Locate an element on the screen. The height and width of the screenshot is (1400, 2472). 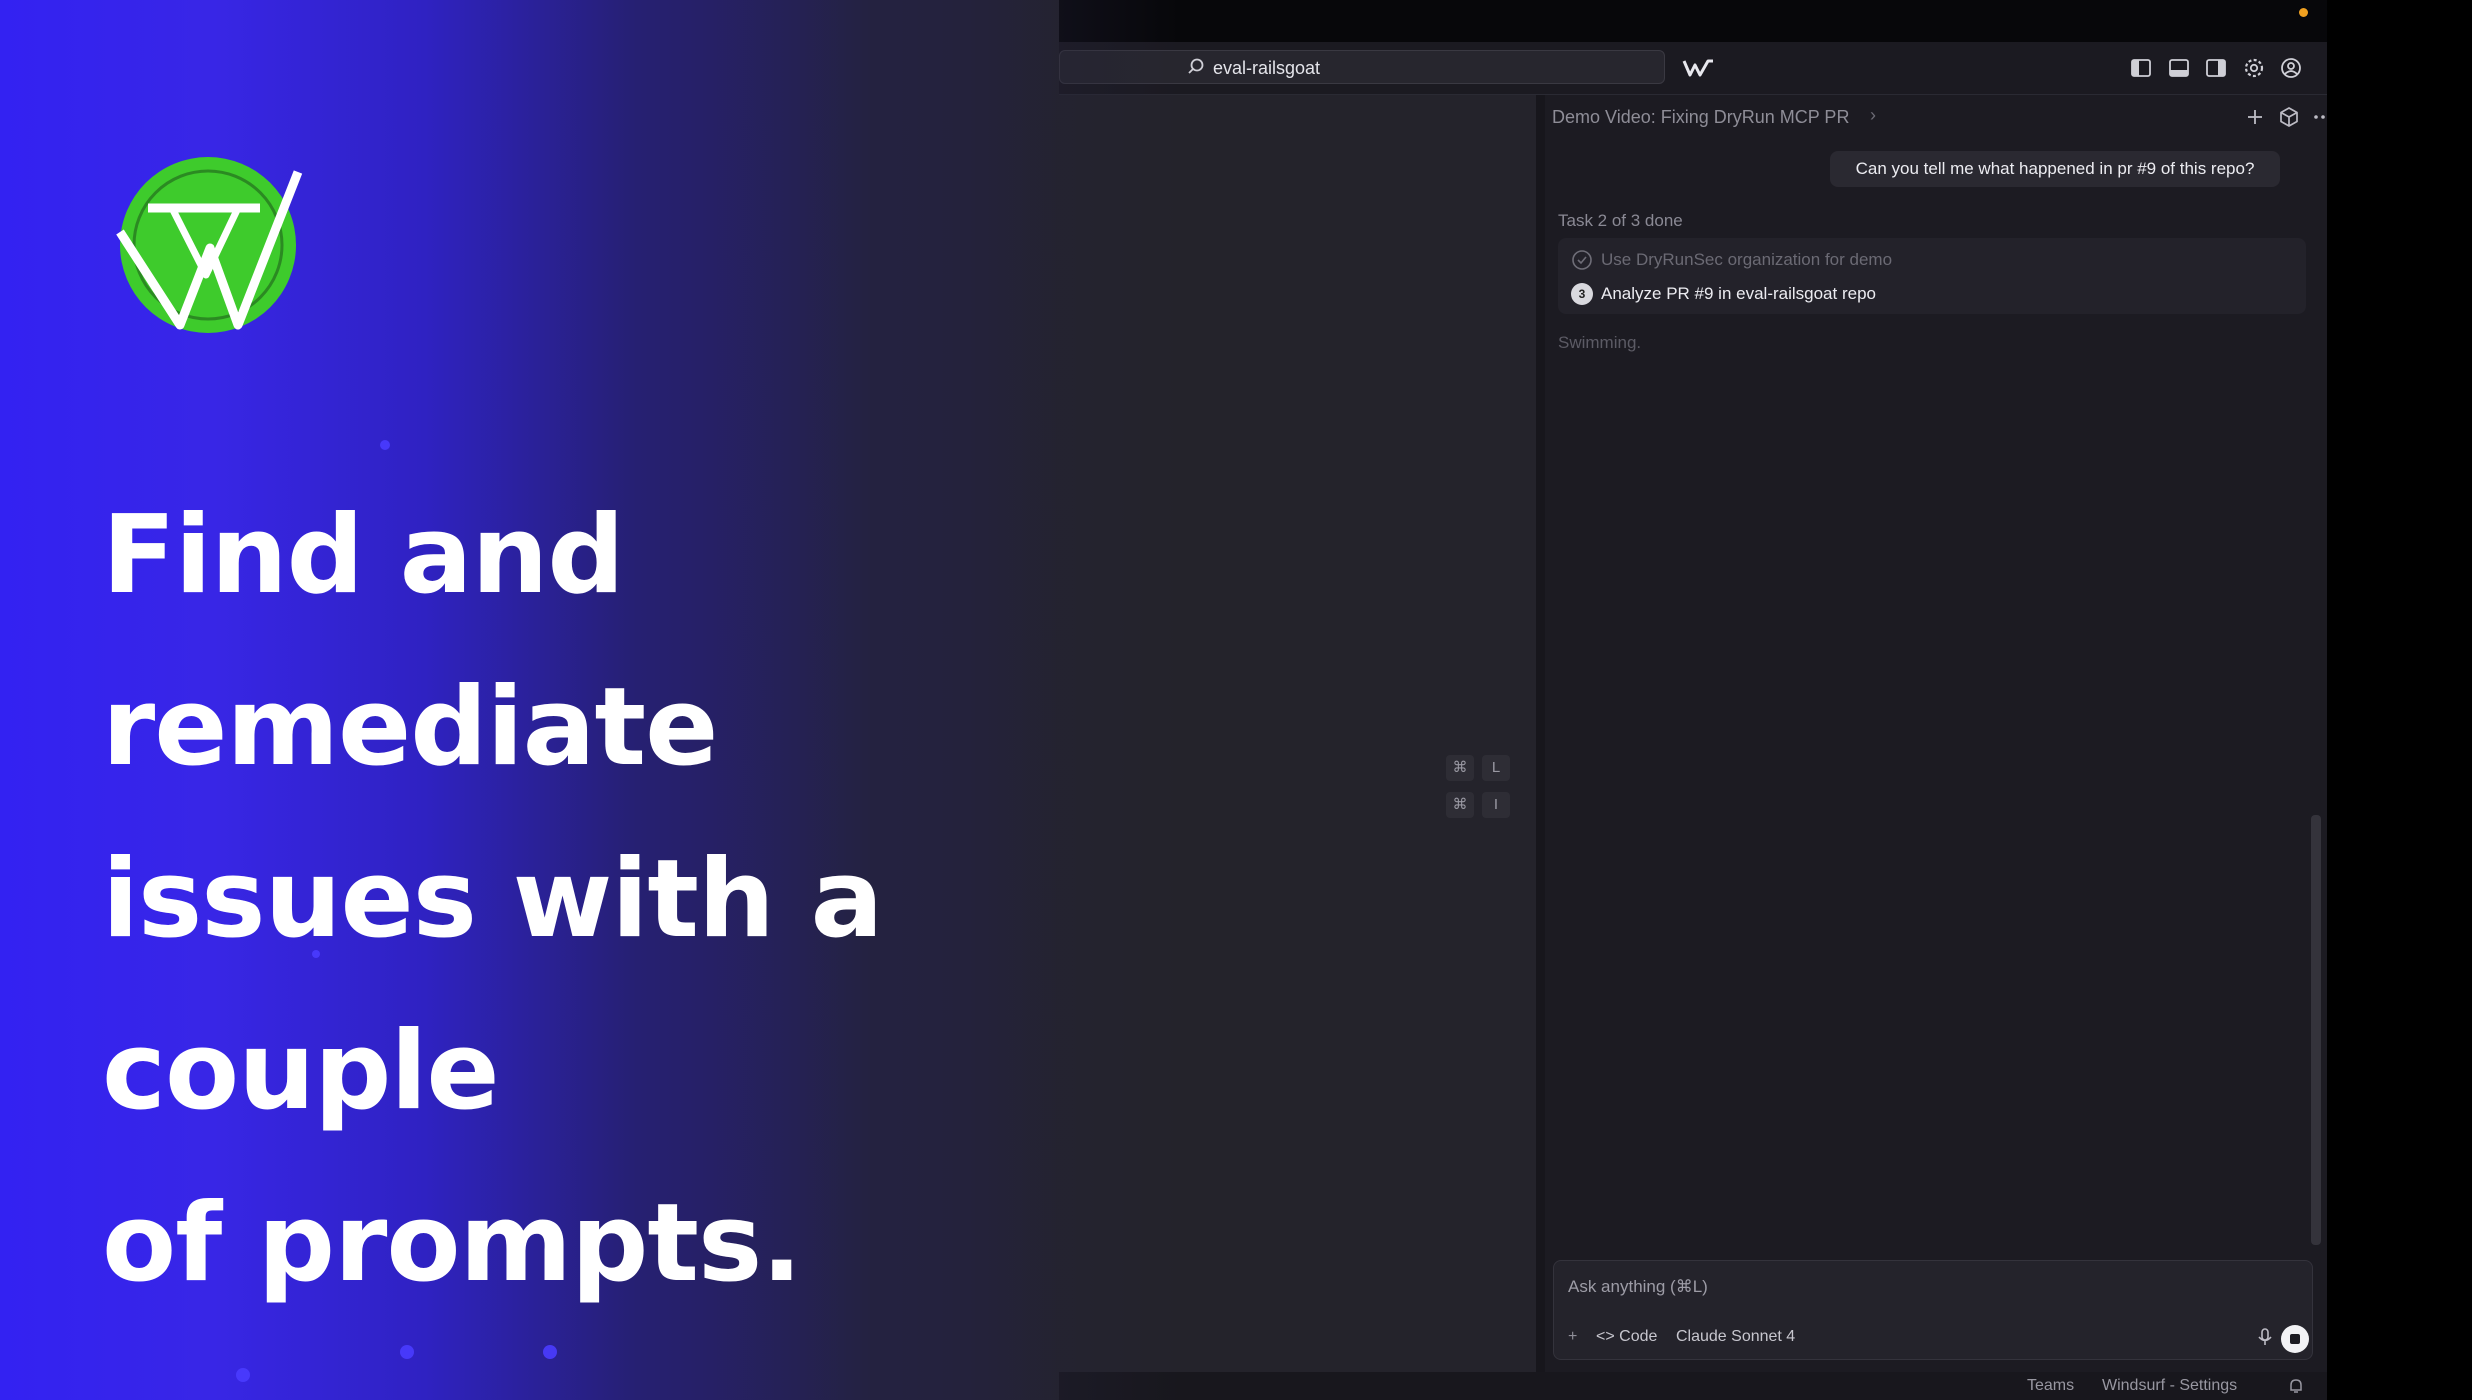
account-icon is located at coordinates (2291, 68).